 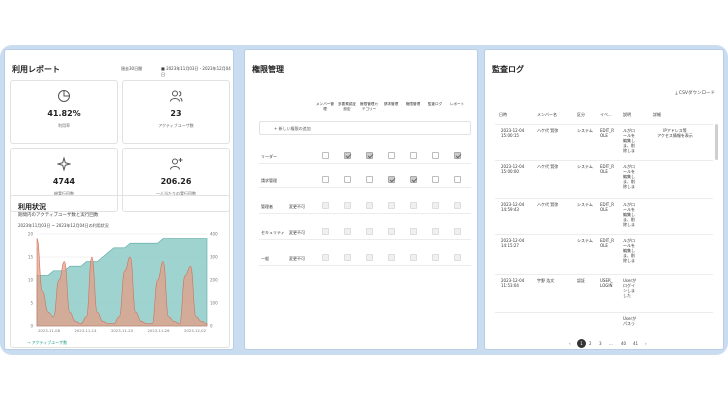 What do you see at coordinates (31, 234) in the screenshot?
I see `left-tick-label: 20` at bounding box center [31, 234].